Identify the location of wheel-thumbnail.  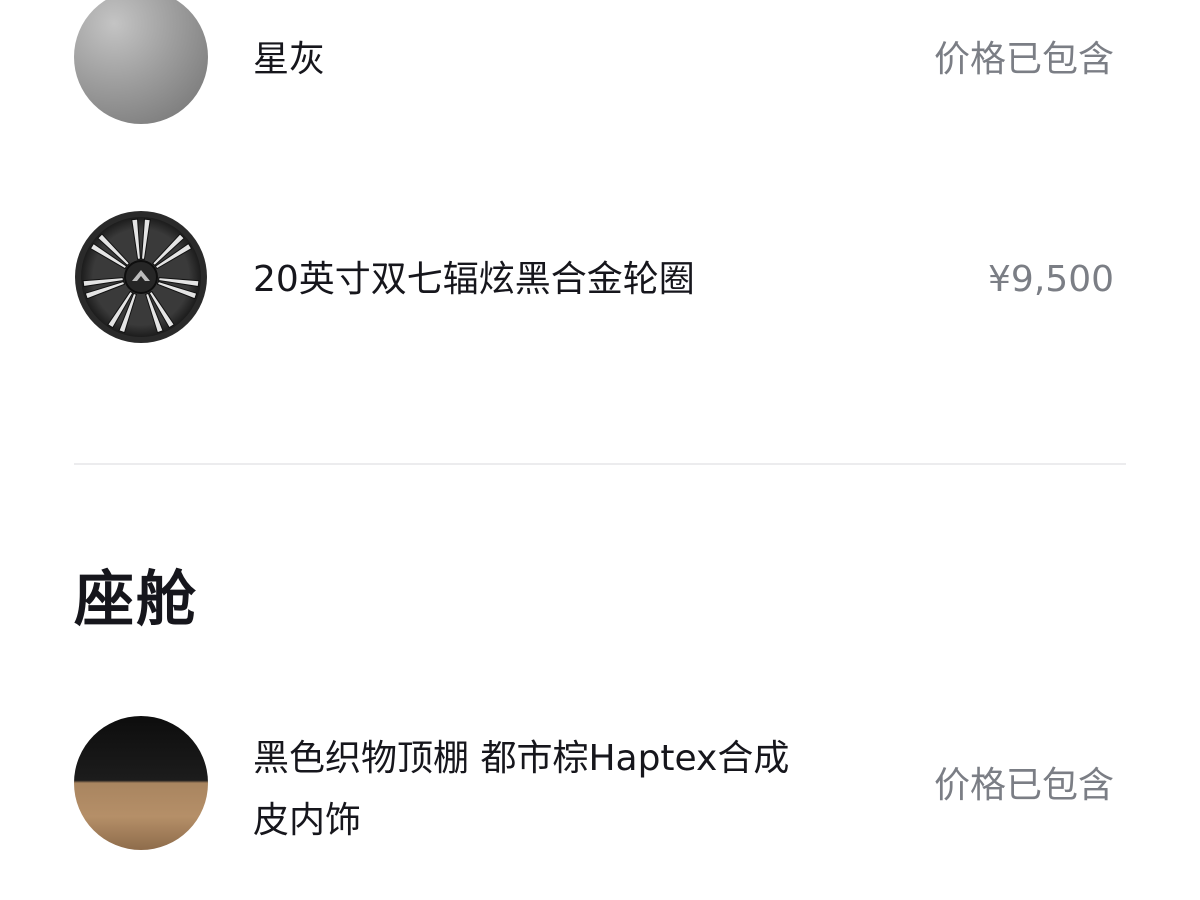
(141, 277).